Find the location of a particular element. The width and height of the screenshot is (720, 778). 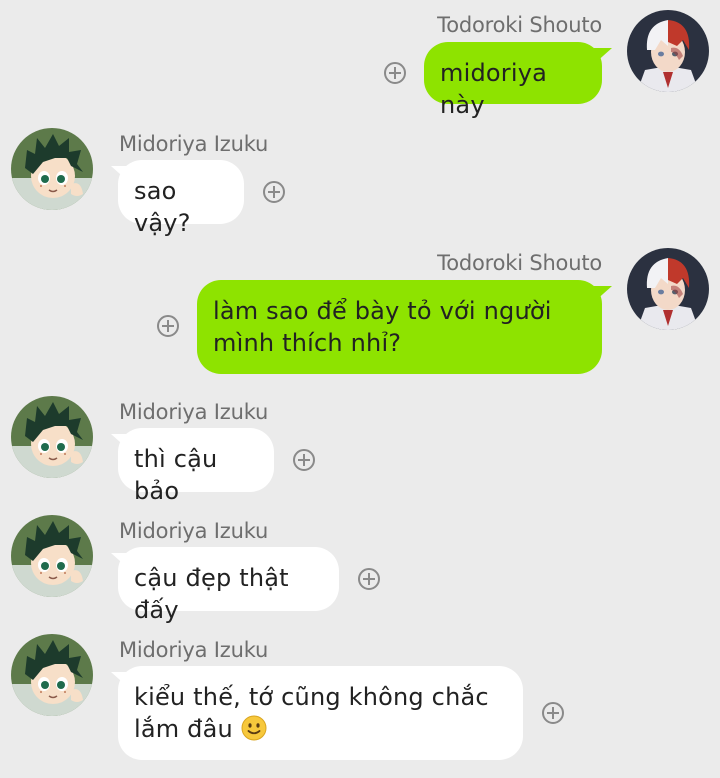

message-bubble: midoriya này is located at coordinates (513, 80).